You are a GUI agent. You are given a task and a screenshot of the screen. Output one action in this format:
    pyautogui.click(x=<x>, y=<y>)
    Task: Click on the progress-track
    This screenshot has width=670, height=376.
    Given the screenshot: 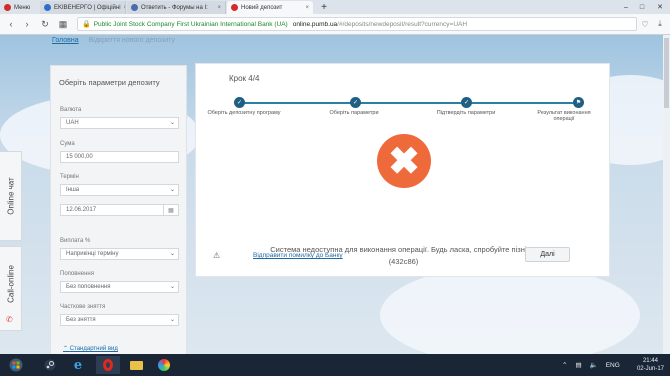 What is the action you would take?
    pyautogui.click(x=410, y=103)
    